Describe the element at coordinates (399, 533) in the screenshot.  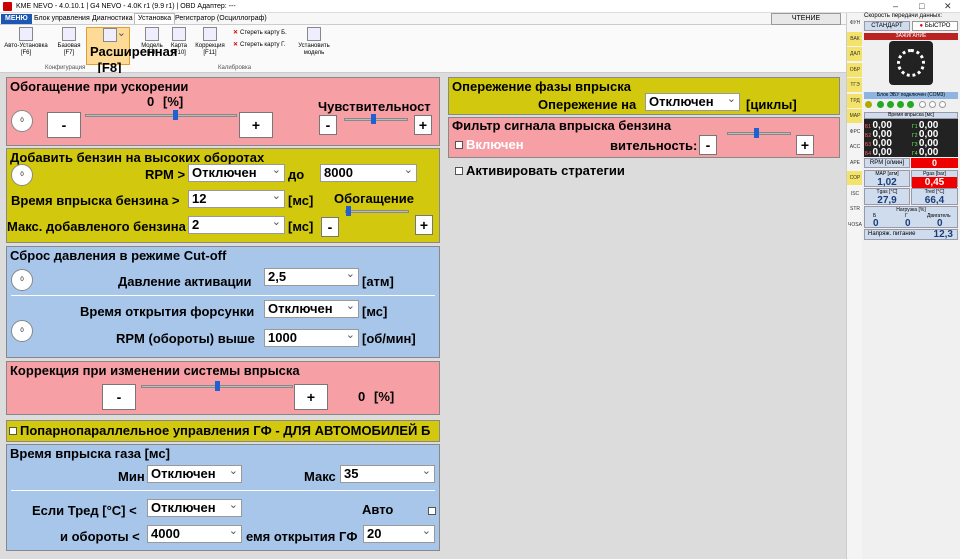
I see `gf-open-select: 20` at that location.